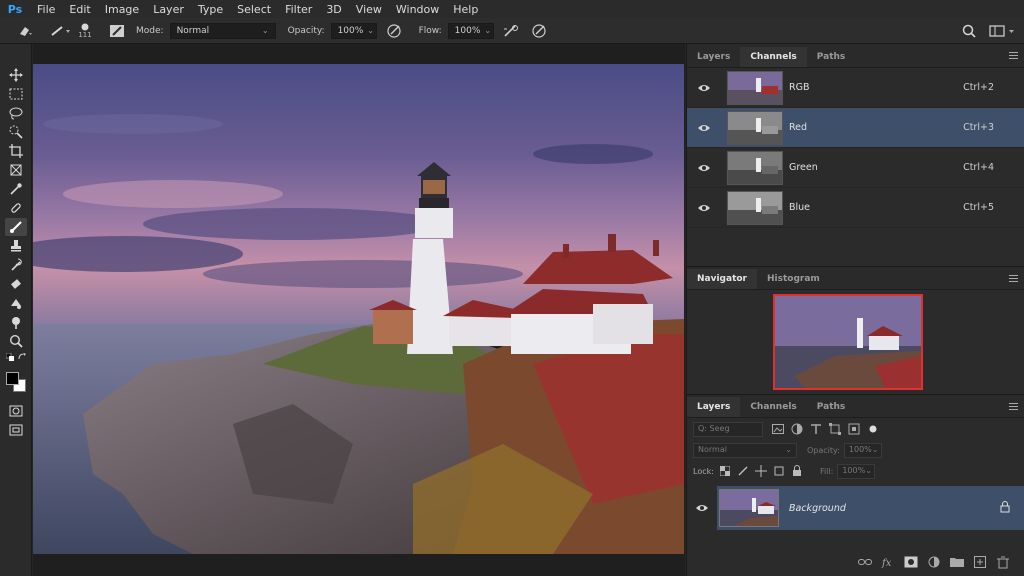 Image resolution: width=1024 pixels, height=576 pixels. Describe the element at coordinates (254, 9) in the screenshot. I see `menu-select: Select` at that location.